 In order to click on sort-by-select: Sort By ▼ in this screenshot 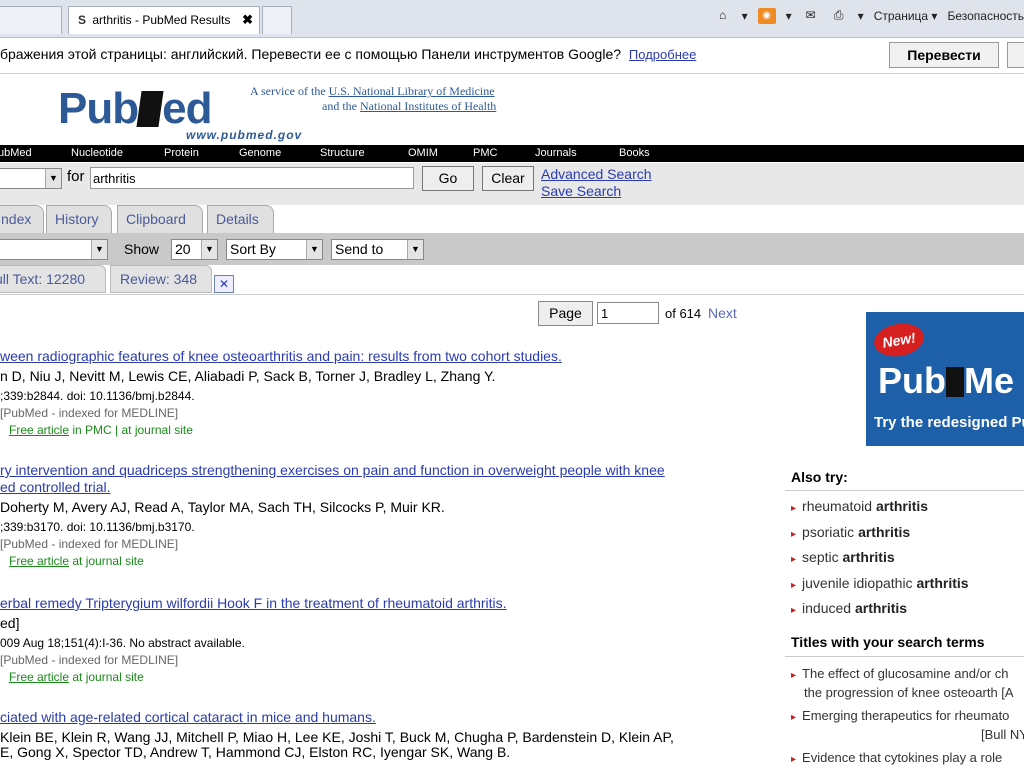, I will do `click(274, 249)`.